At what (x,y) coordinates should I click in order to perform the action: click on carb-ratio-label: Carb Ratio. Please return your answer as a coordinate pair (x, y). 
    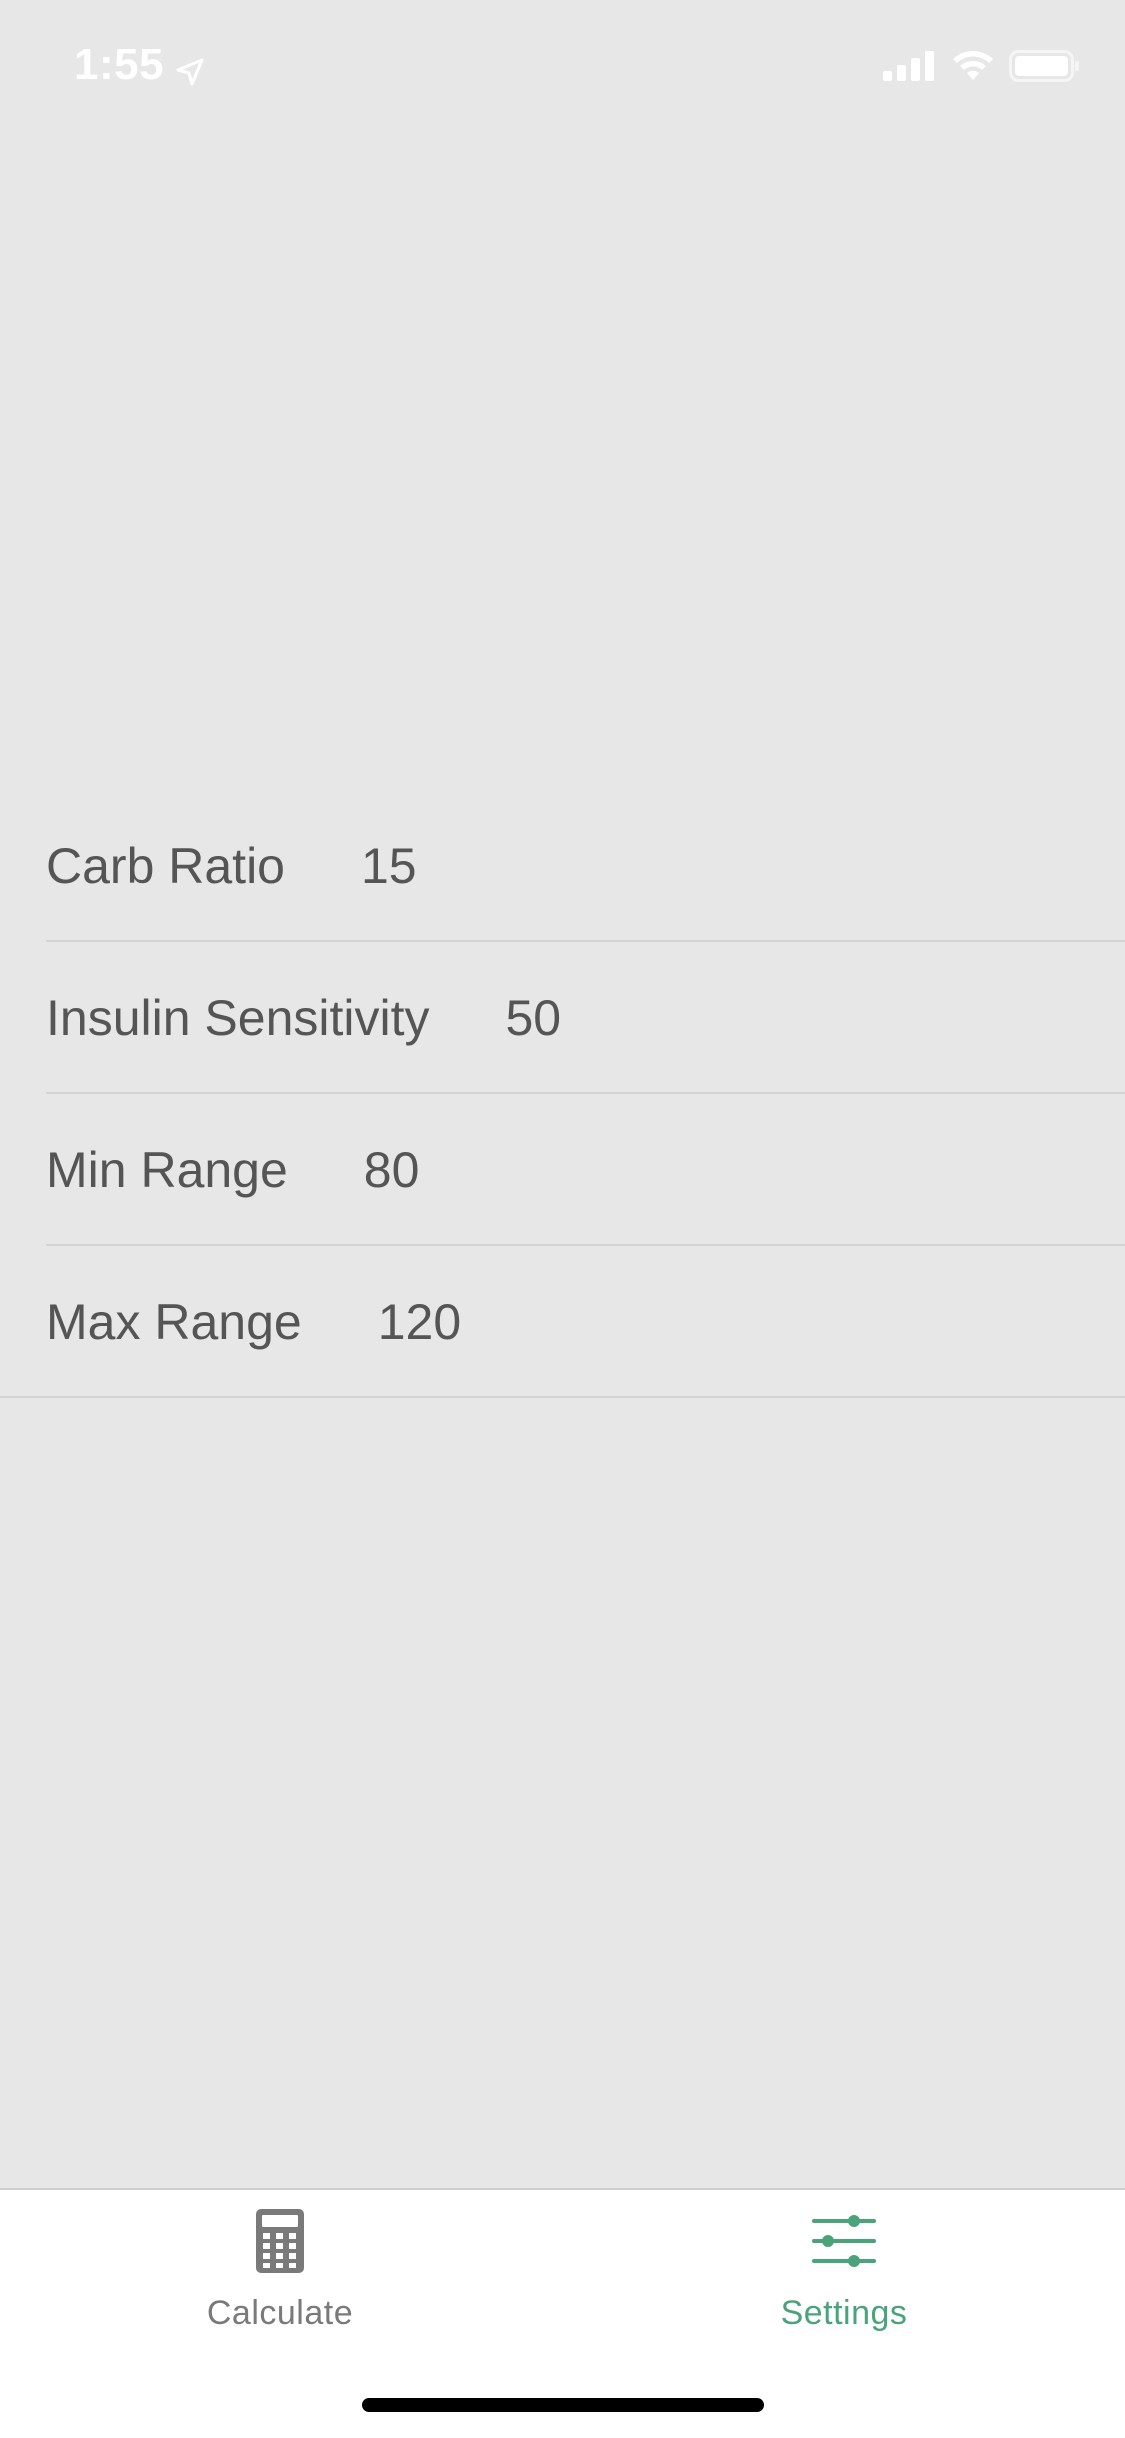
    Looking at the image, I should click on (165, 866).